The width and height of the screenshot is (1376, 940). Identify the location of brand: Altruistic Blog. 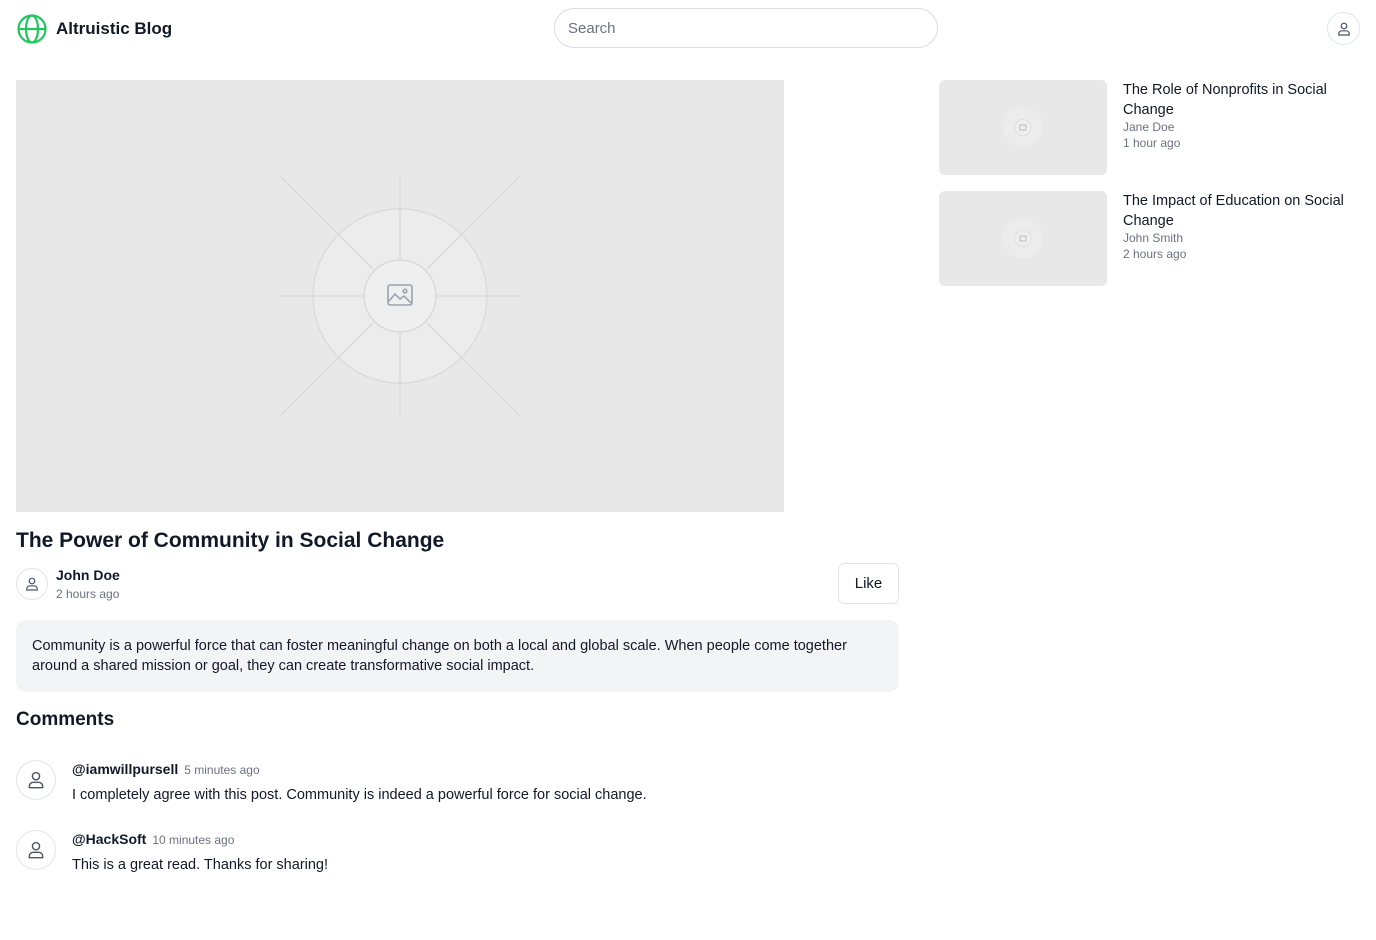
(94, 28).